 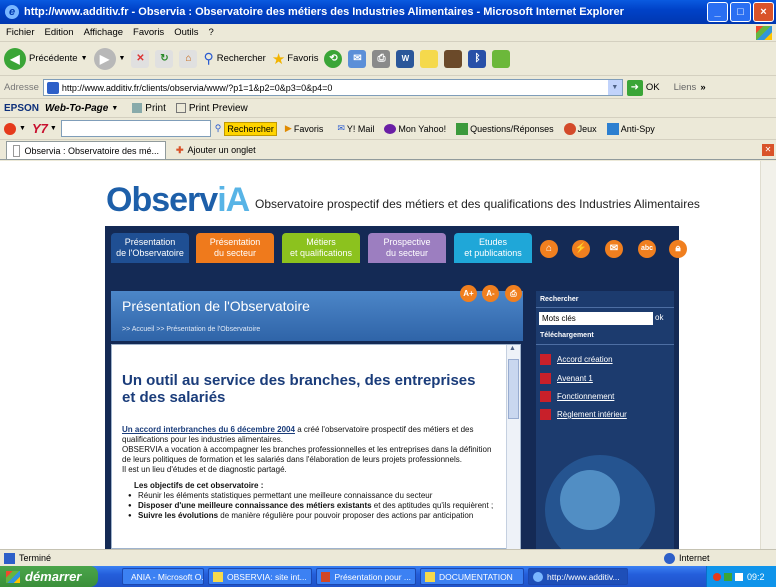 I want to click on taskbar-item-documentation: DOCUMENTATION, so click(x=472, y=576).